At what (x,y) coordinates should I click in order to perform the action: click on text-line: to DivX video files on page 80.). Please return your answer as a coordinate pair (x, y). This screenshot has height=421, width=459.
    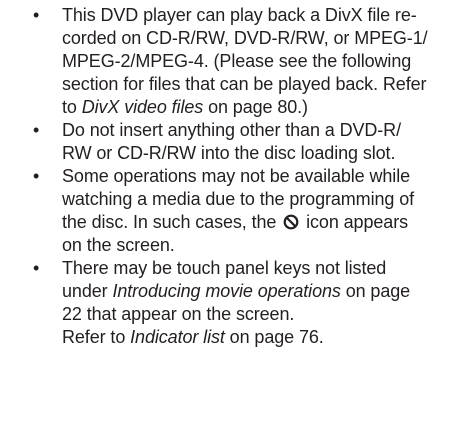
    Looking at the image, I should click on (185, 107).